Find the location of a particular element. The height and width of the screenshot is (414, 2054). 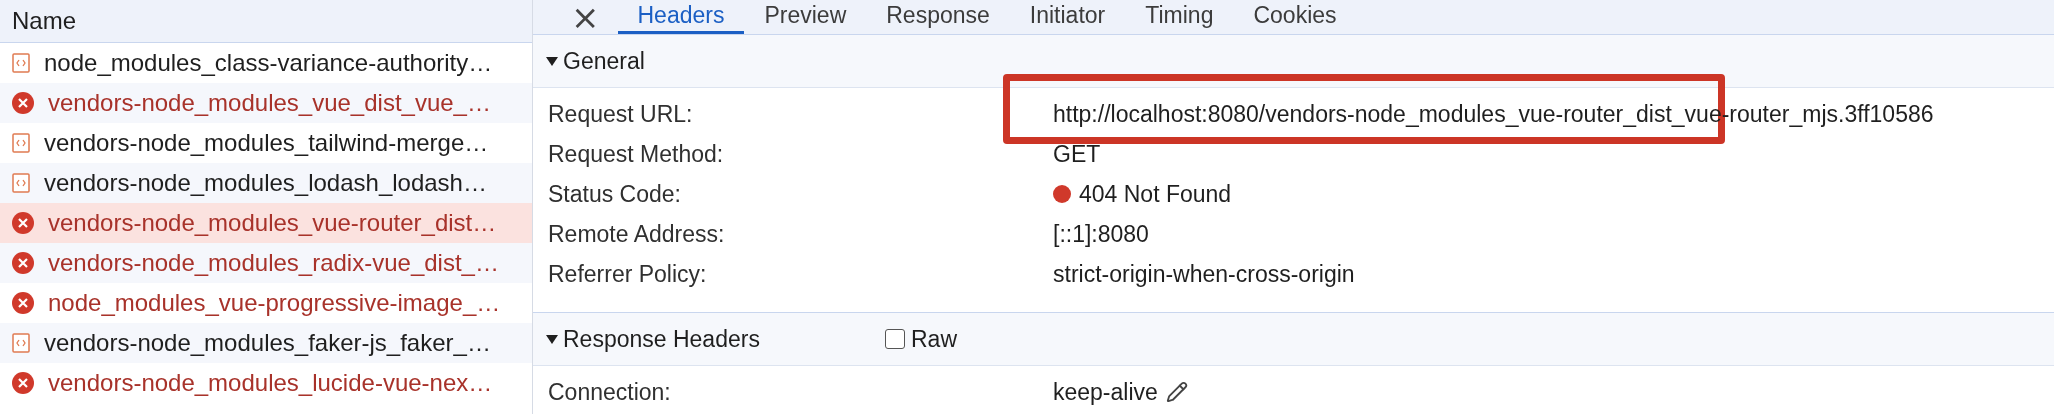

tab: Response is located at coordinates (938, 17).